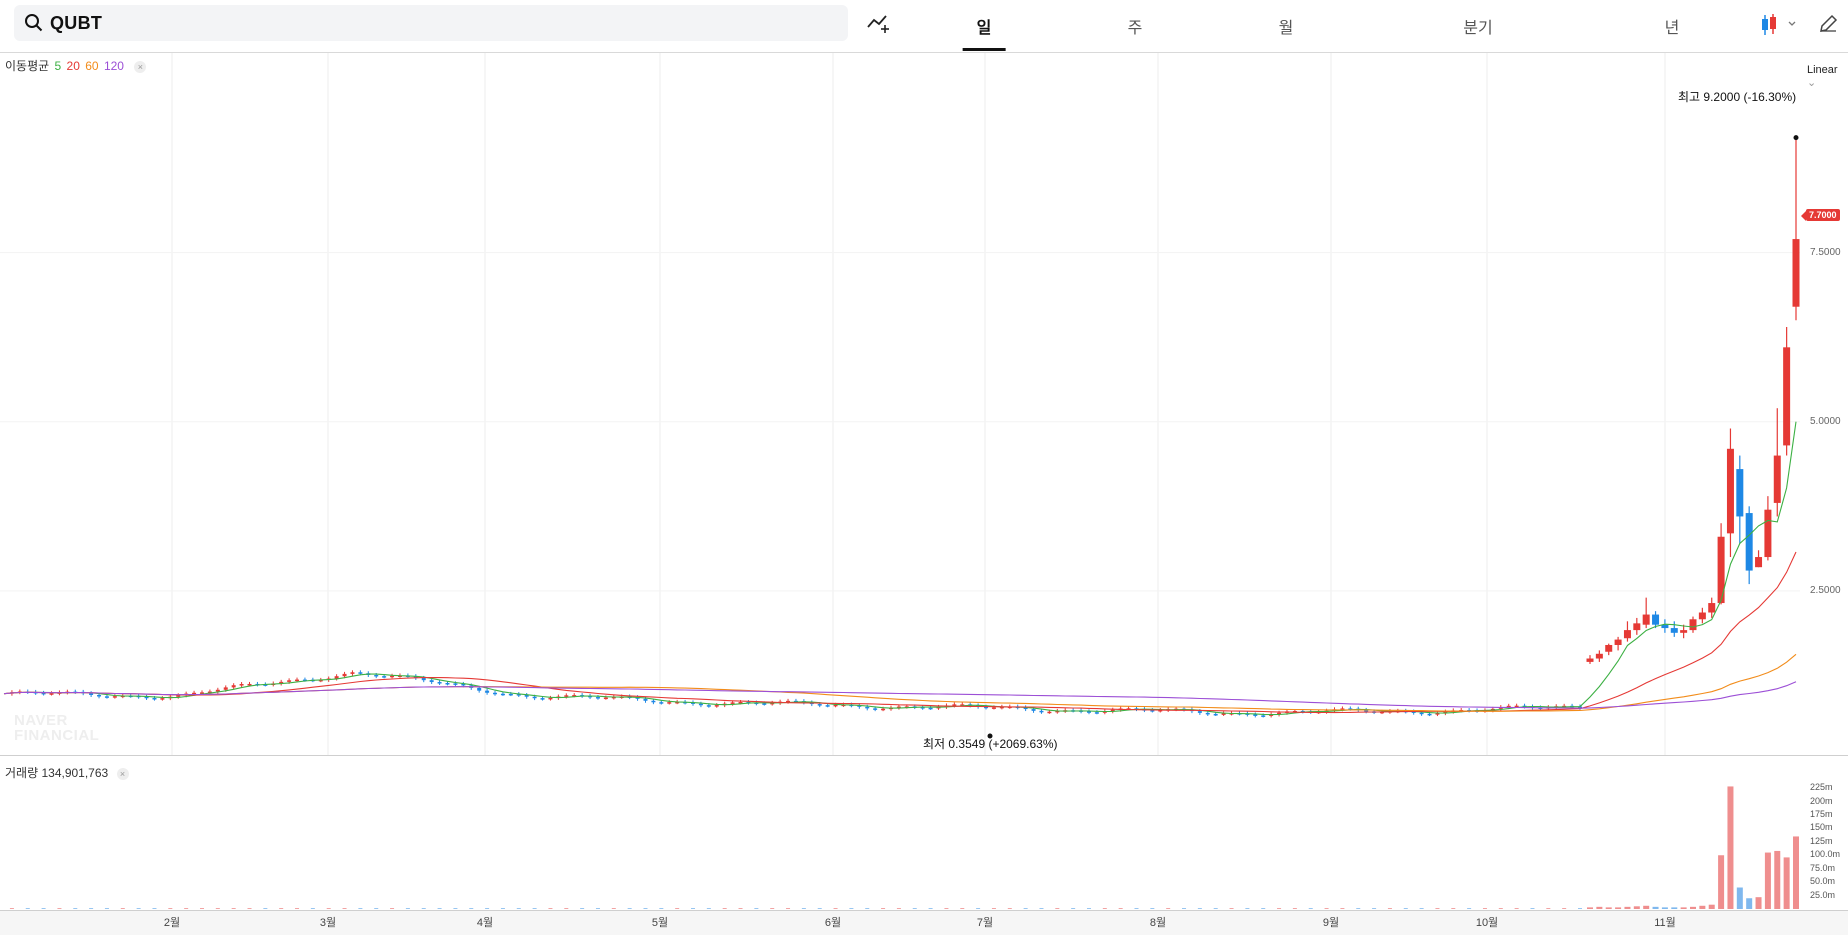 The image size is (1848, 935). I want to click on tab-year: 년, so click(1672, 26).